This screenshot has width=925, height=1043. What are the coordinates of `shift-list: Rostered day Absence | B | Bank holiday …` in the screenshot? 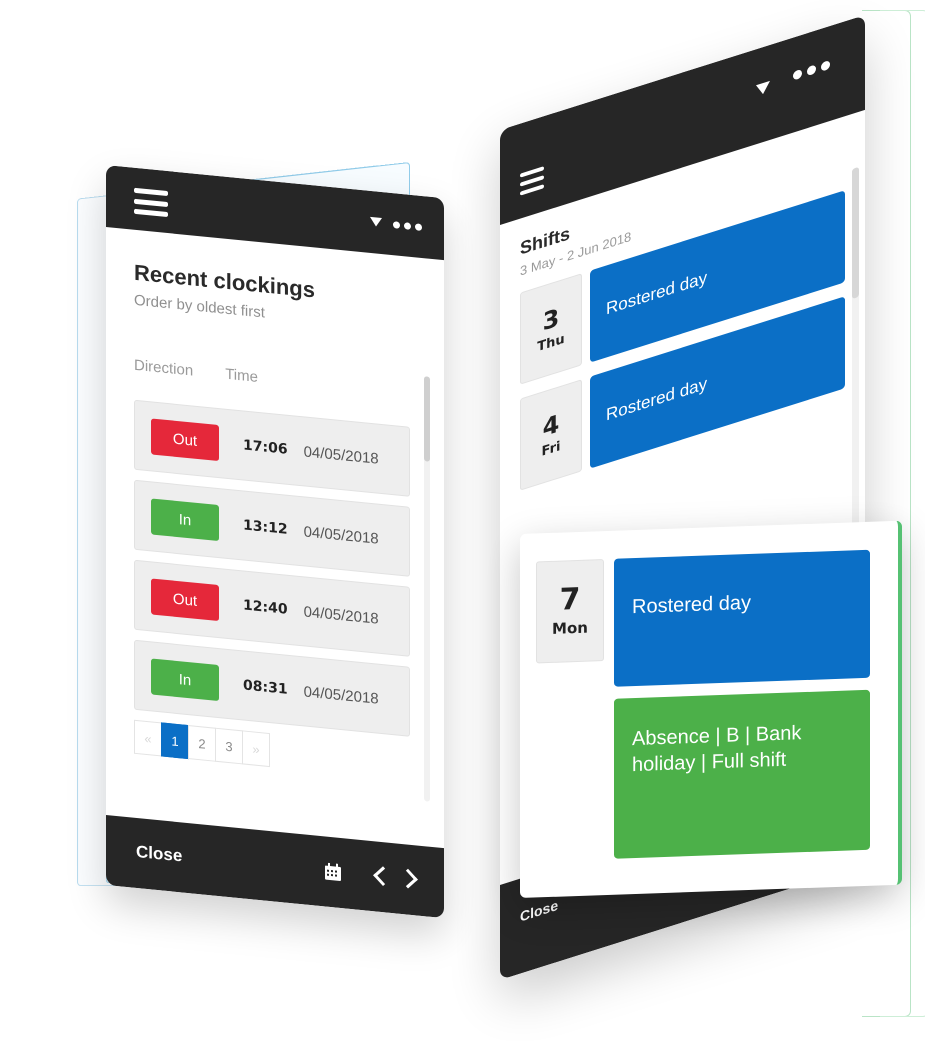 It's located at (742, 722).